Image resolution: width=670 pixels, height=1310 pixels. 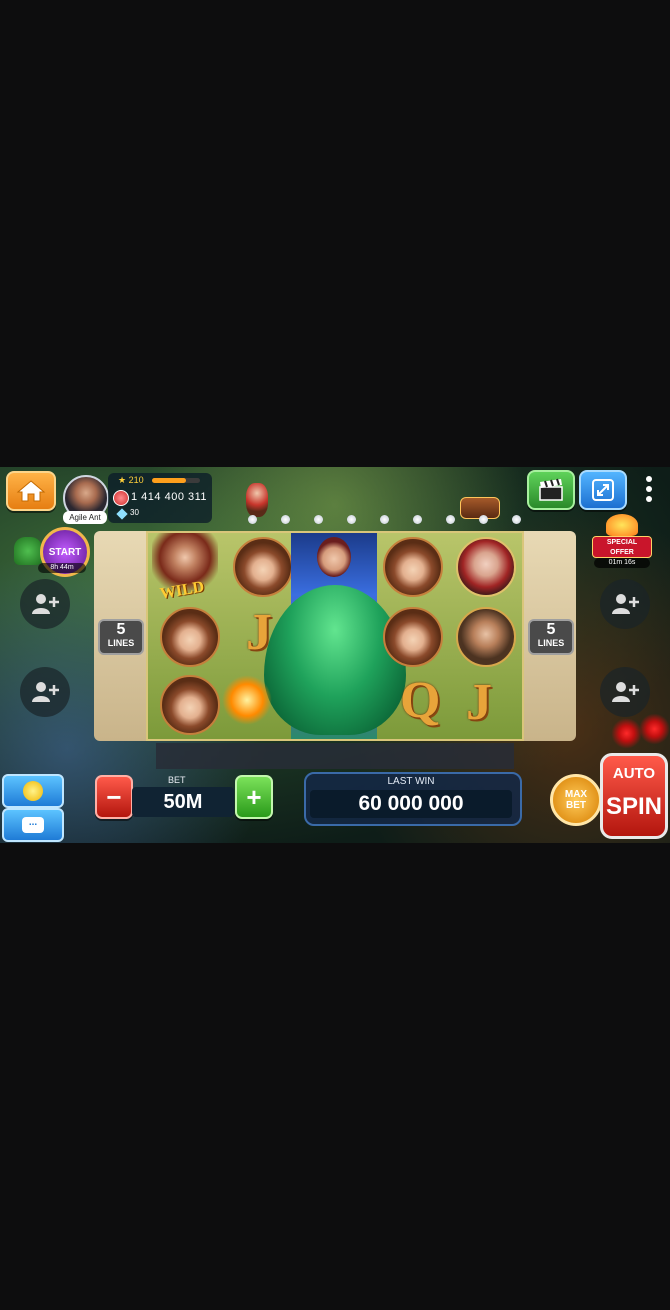 What do you see at coordinates (622, 552) in the screenshot?
I see `special-offer-line2: OFFER` at bounding box center [622, 552].